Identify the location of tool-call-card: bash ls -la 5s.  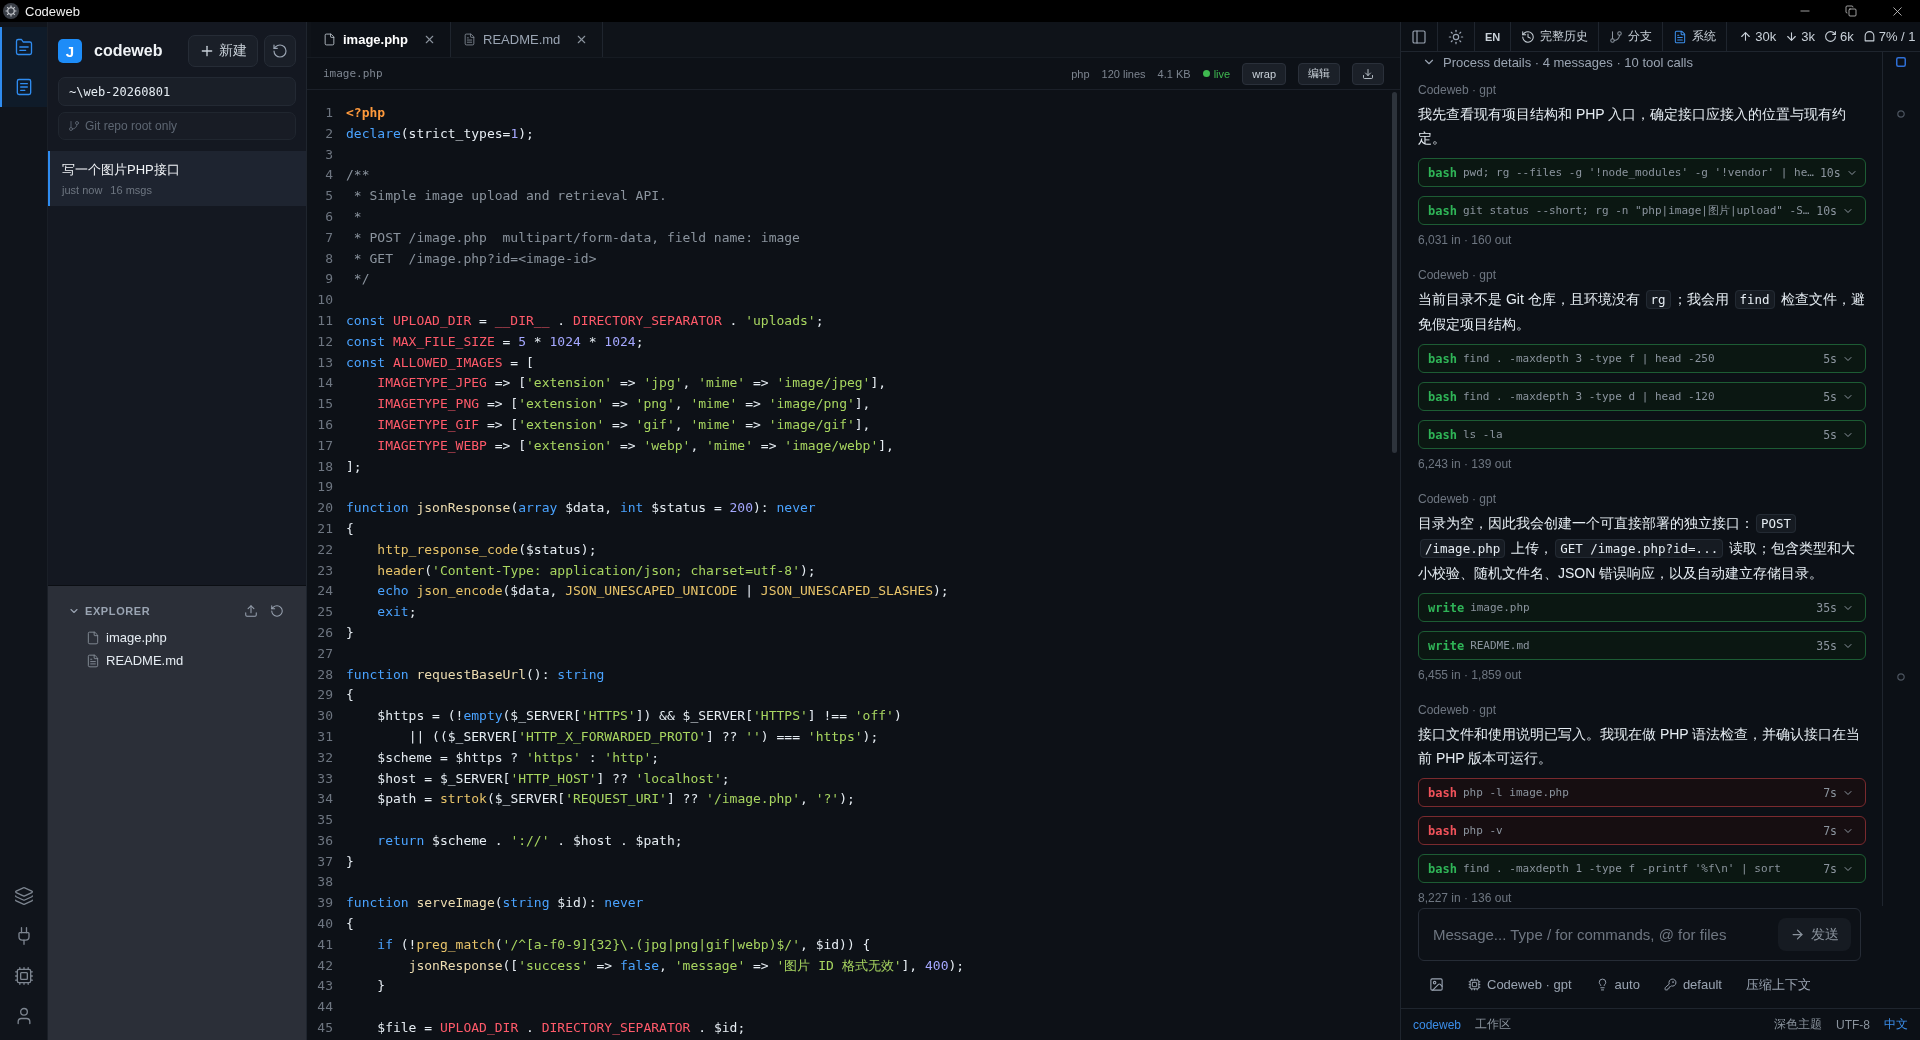
(1642, 434).